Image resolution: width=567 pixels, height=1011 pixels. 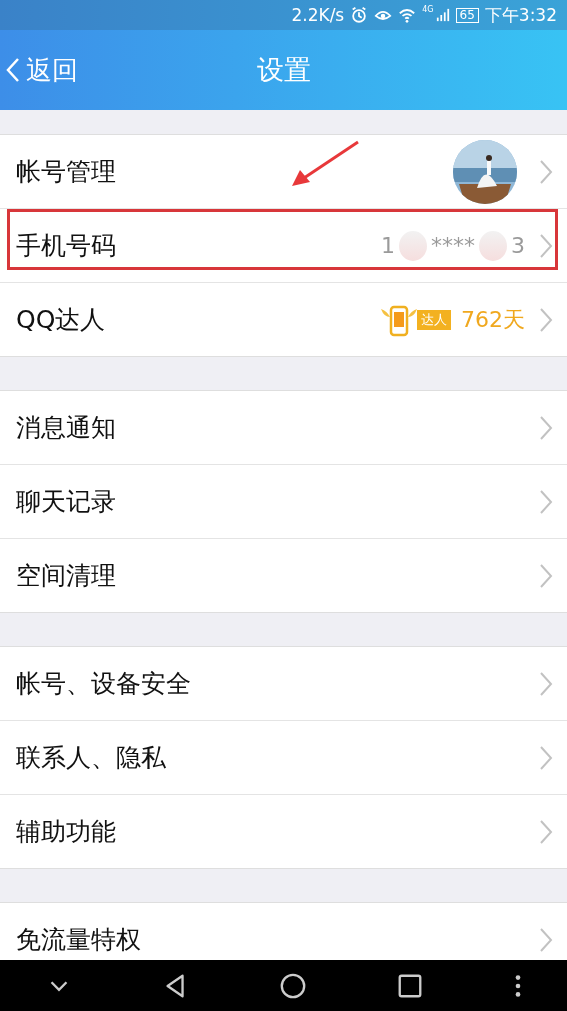 I want to click on settings-row: 帐号管理, so click(x=283, y=171).